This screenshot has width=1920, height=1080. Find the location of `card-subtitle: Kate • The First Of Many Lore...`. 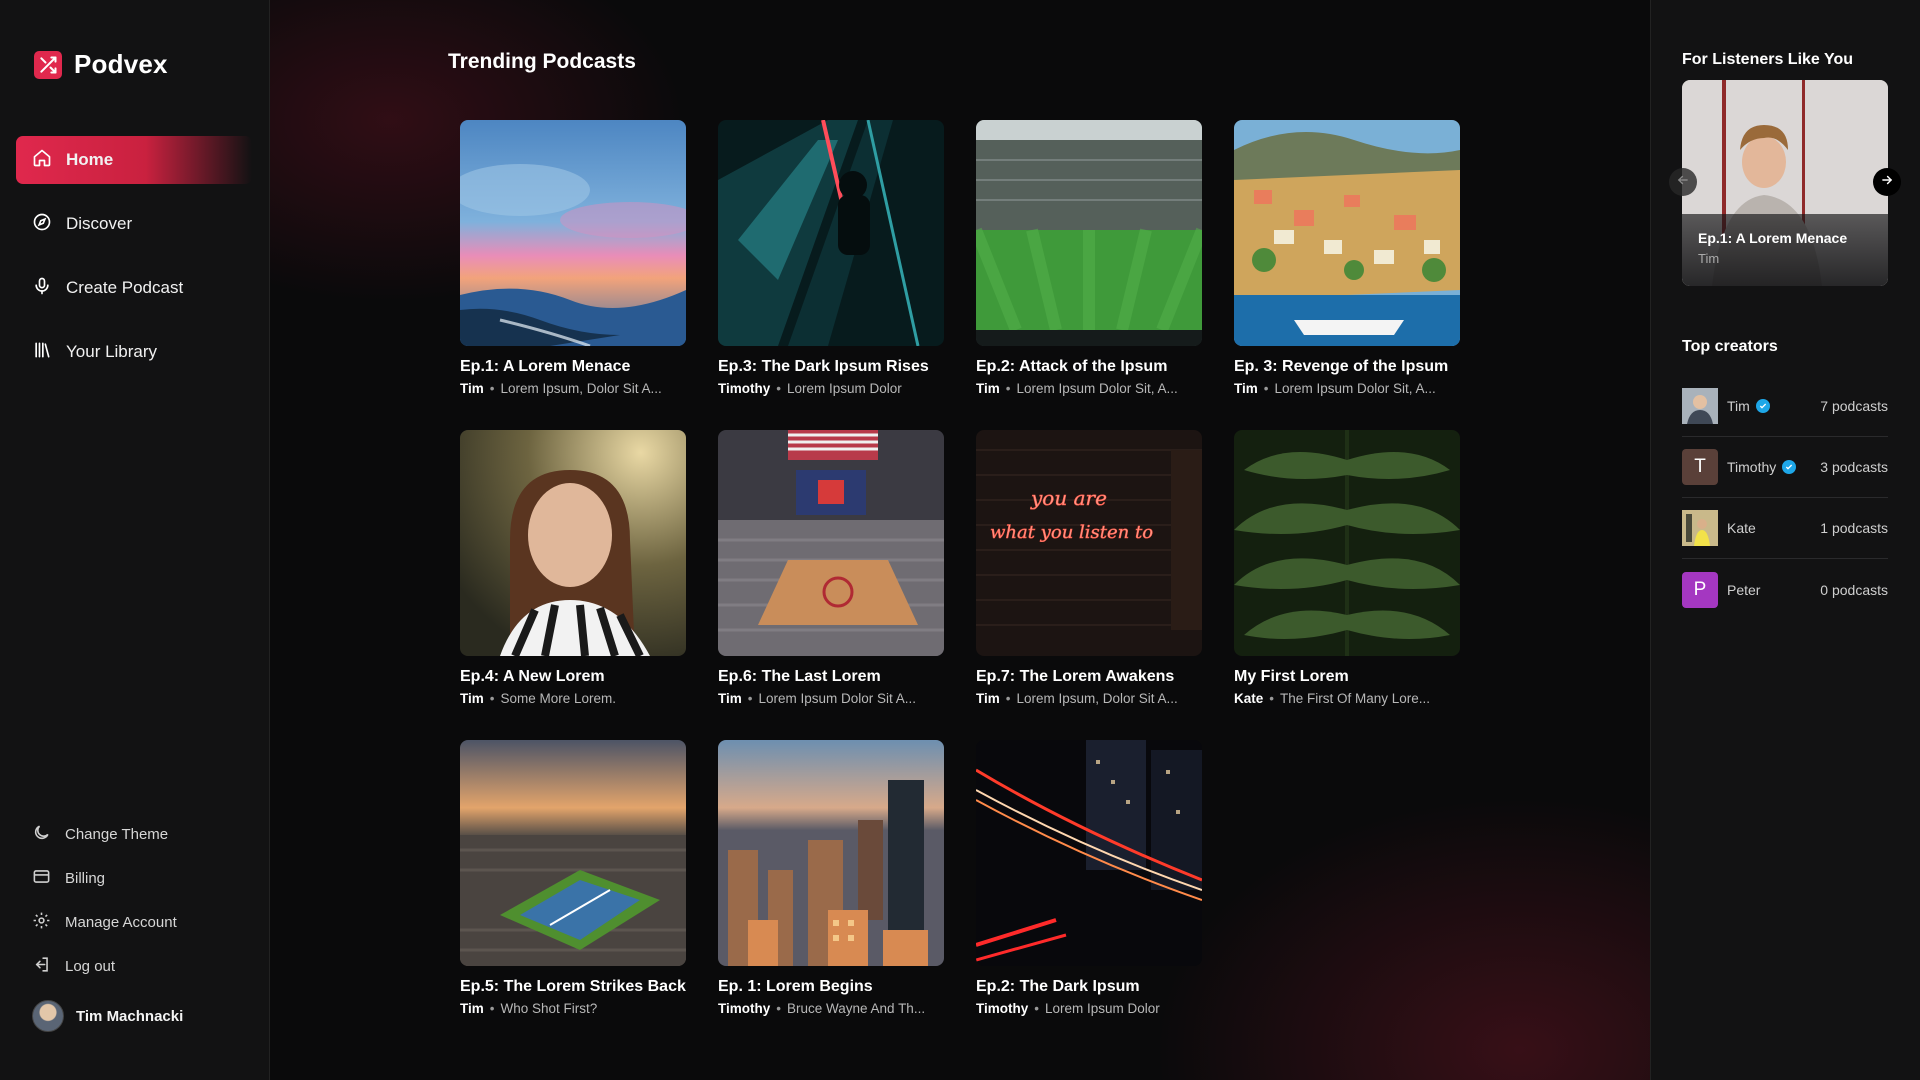

card-subtitle: Kate • The First Of Many Lore... is located at coordinates (1347, 698).